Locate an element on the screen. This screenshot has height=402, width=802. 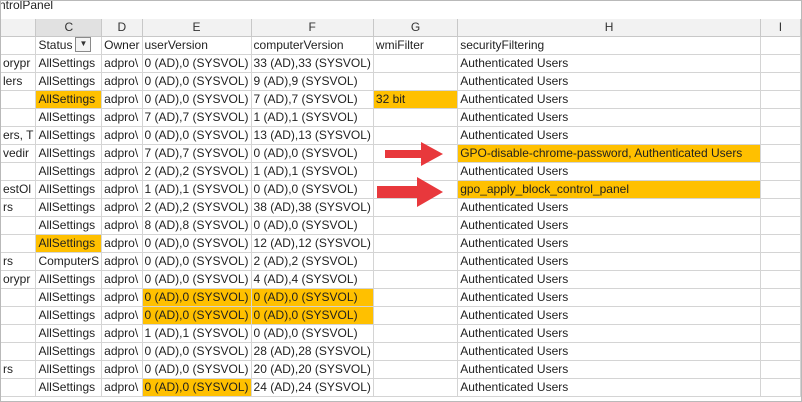
cell-f: 4 (AD),4 (SYSVOL) is located at coordinates (312, 279).